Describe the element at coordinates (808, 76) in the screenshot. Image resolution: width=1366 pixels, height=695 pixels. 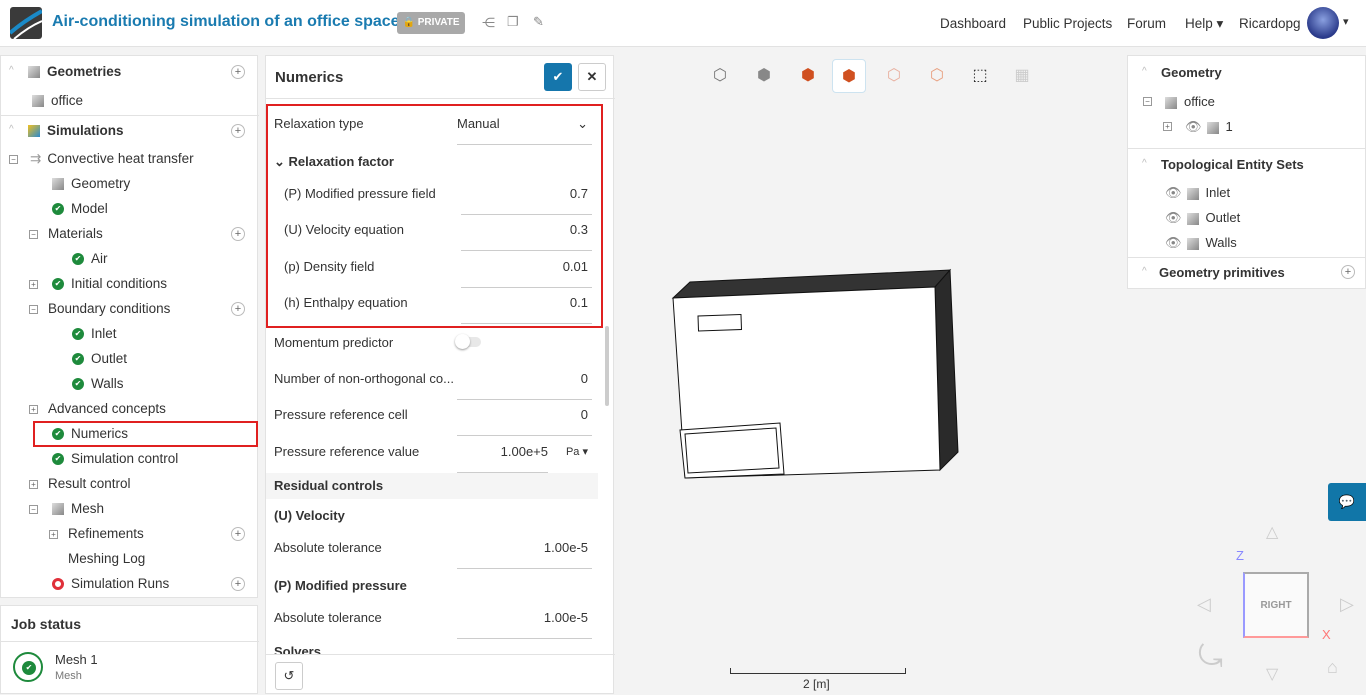
I see `solid-edges-view-icon: ⬢` at that location.